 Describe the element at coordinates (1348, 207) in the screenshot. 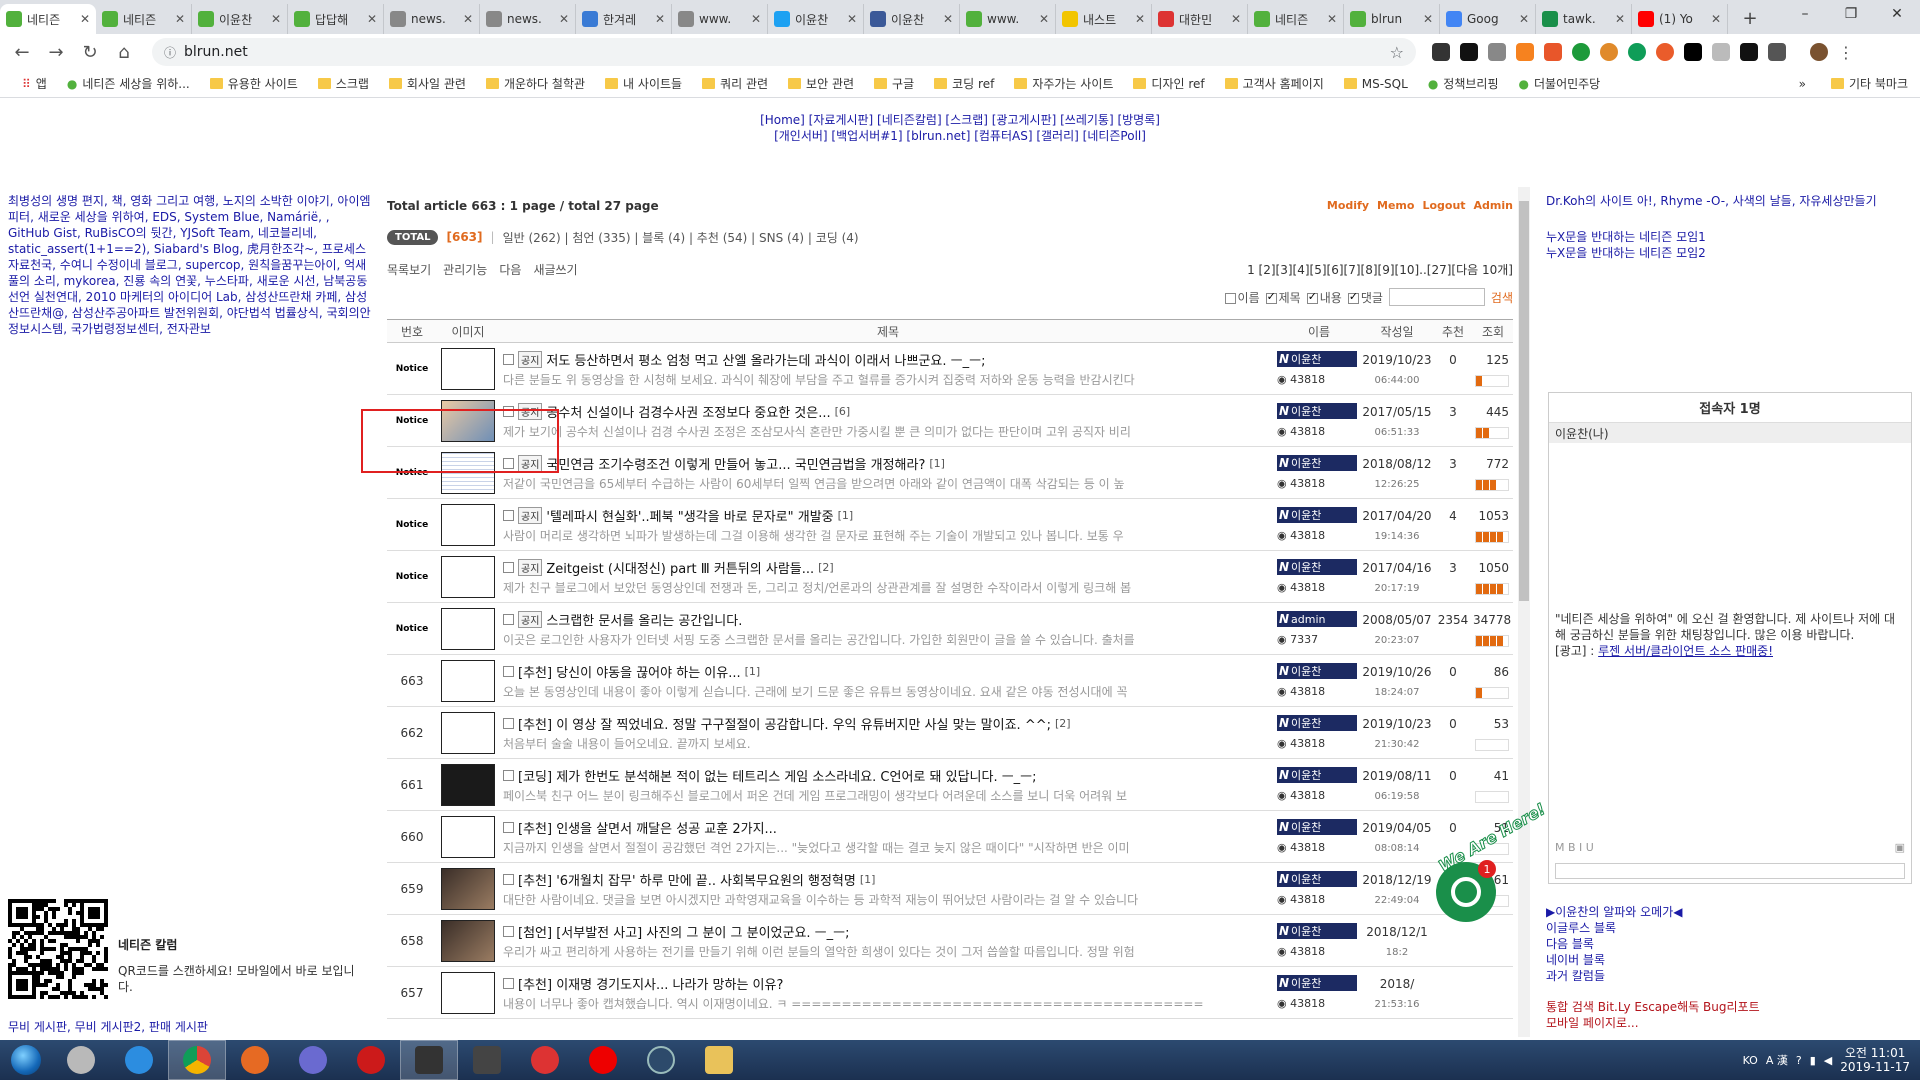

I see `admin-link: Modify` at that location.